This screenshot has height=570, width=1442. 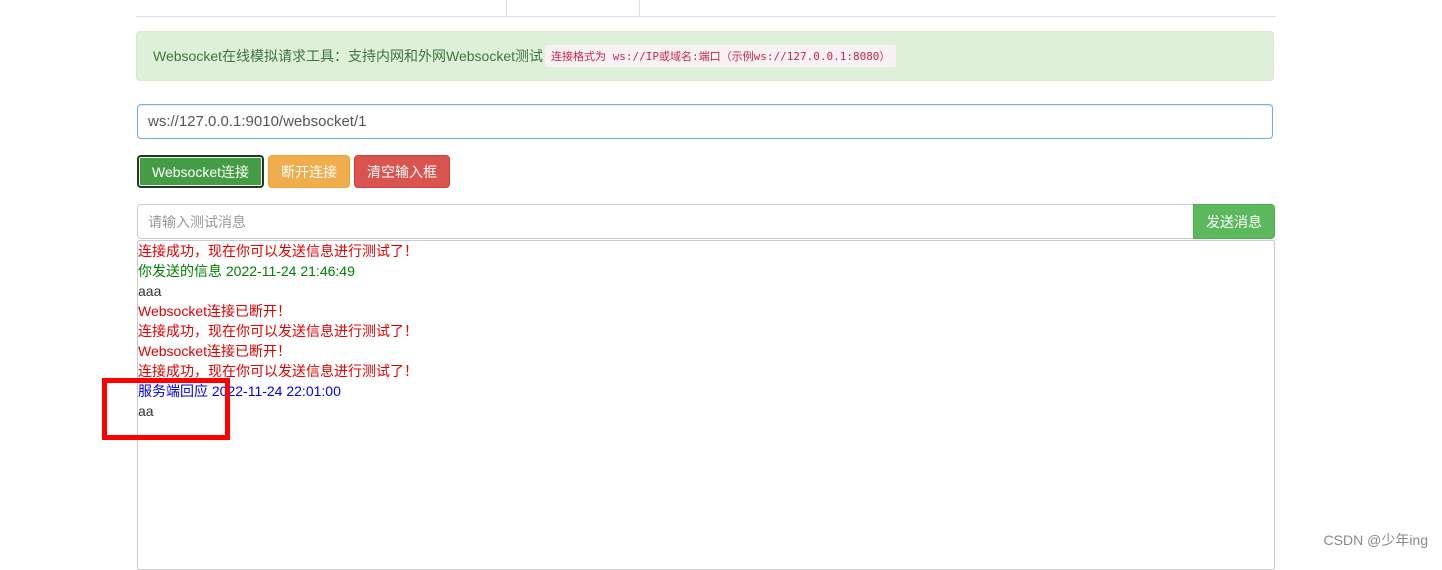 I want to click on log-line: 服务端回应 2022-11-24 22:01:00, so click(x=239, y=391).